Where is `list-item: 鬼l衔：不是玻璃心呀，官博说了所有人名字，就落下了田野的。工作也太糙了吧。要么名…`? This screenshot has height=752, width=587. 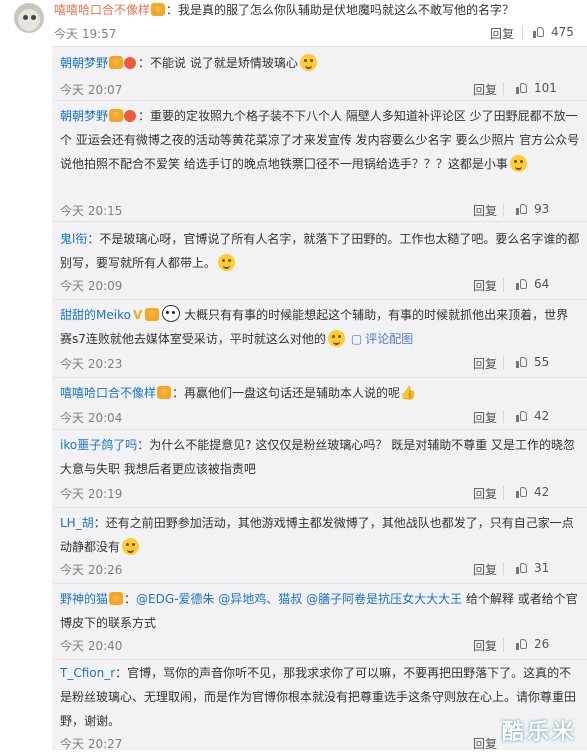
list-item: 鬼l衔：不是玻璃心呀，官博说了所有人名字，就落下了田野的。工作也太糙了吧。要么名… is located at coordinates (320, 260).